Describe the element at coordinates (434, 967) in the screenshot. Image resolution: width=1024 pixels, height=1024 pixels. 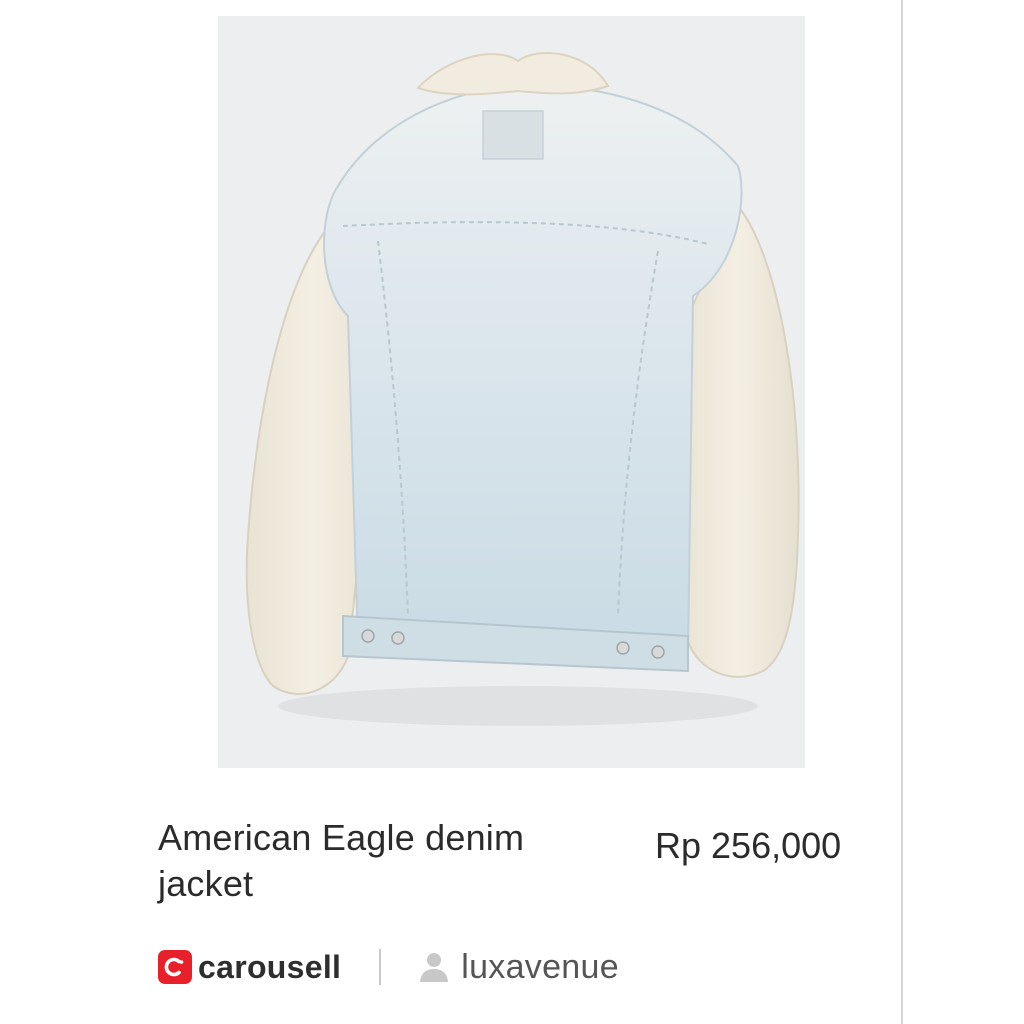
I see `user-icon` at that location.